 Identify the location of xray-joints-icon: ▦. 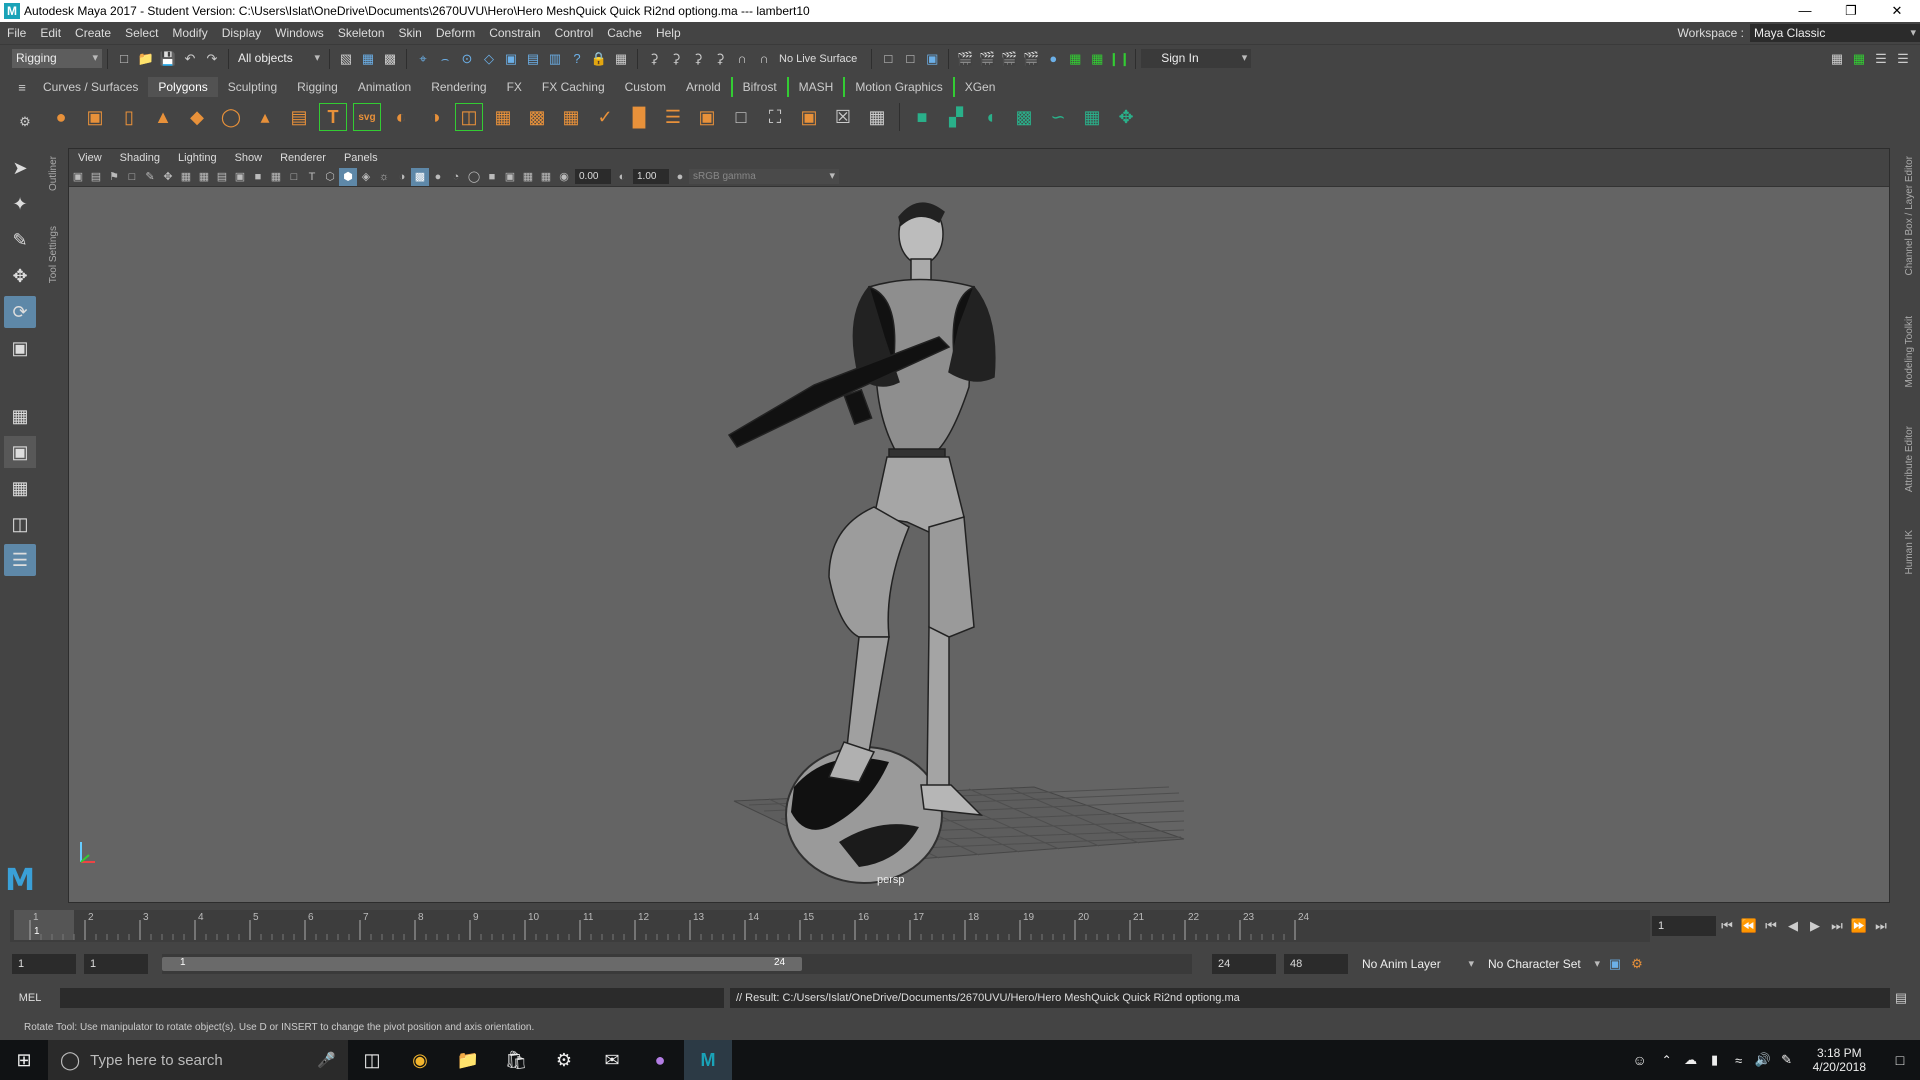
(528, 177).